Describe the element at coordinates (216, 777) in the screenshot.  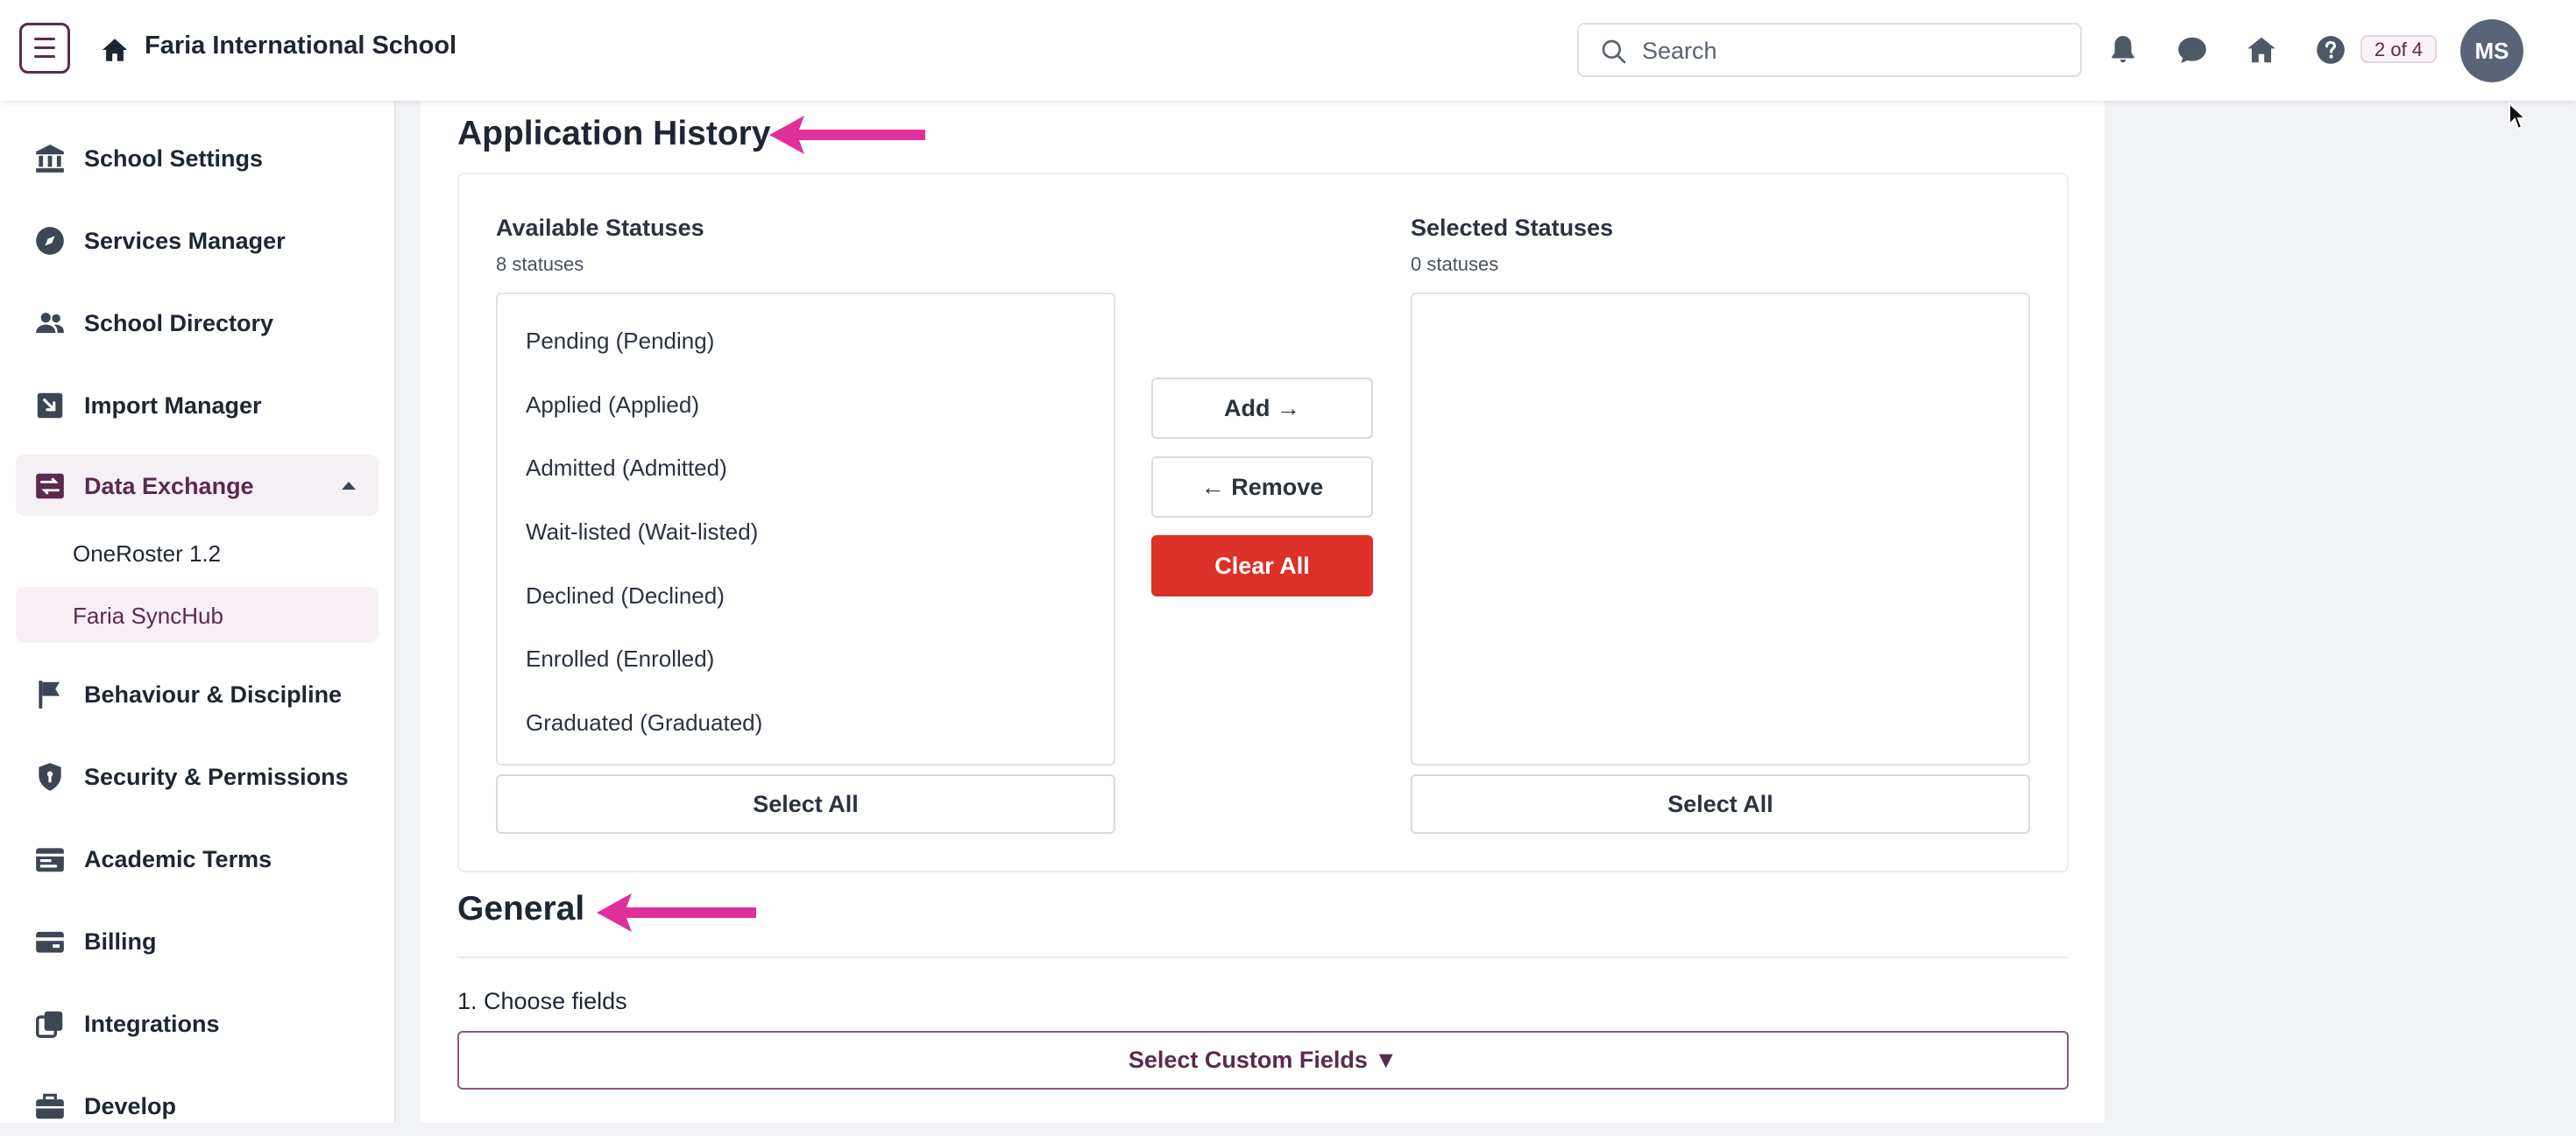
I see `sidebar-item-label: Security & Permissions` at that location.